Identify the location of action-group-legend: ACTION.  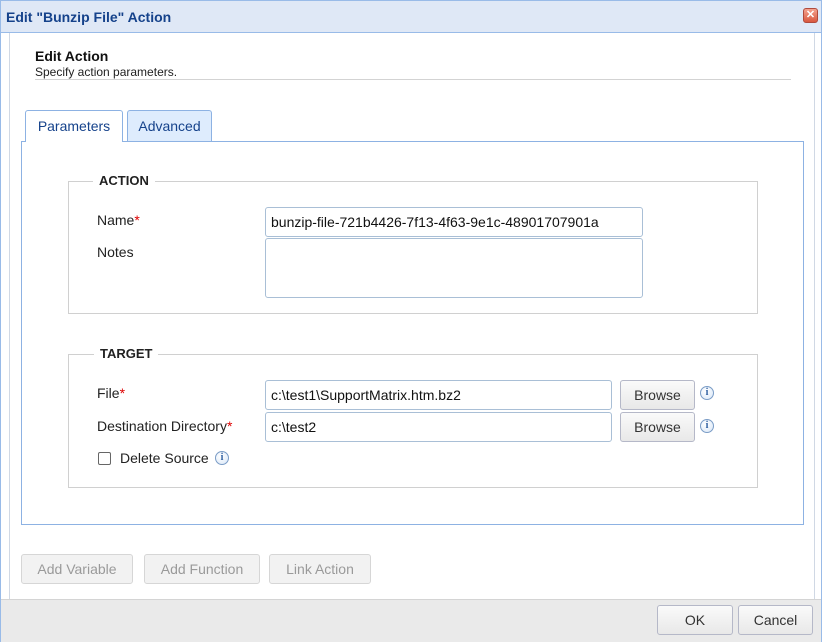
(124, 180).